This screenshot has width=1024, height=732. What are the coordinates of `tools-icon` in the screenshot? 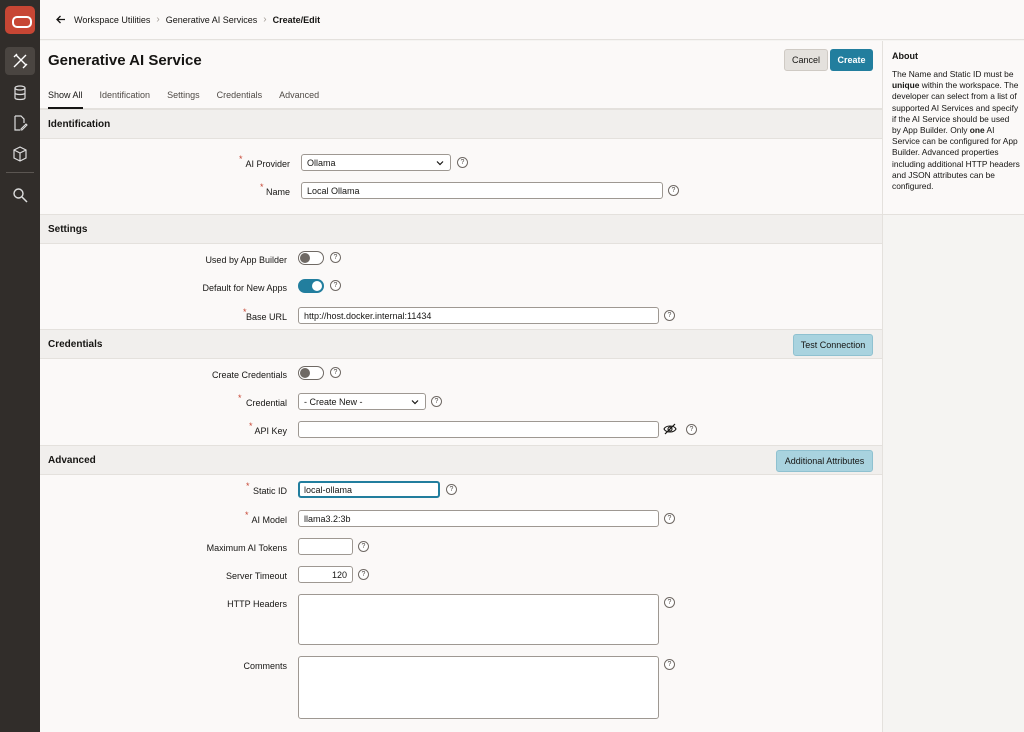 It's located at (20, 61).